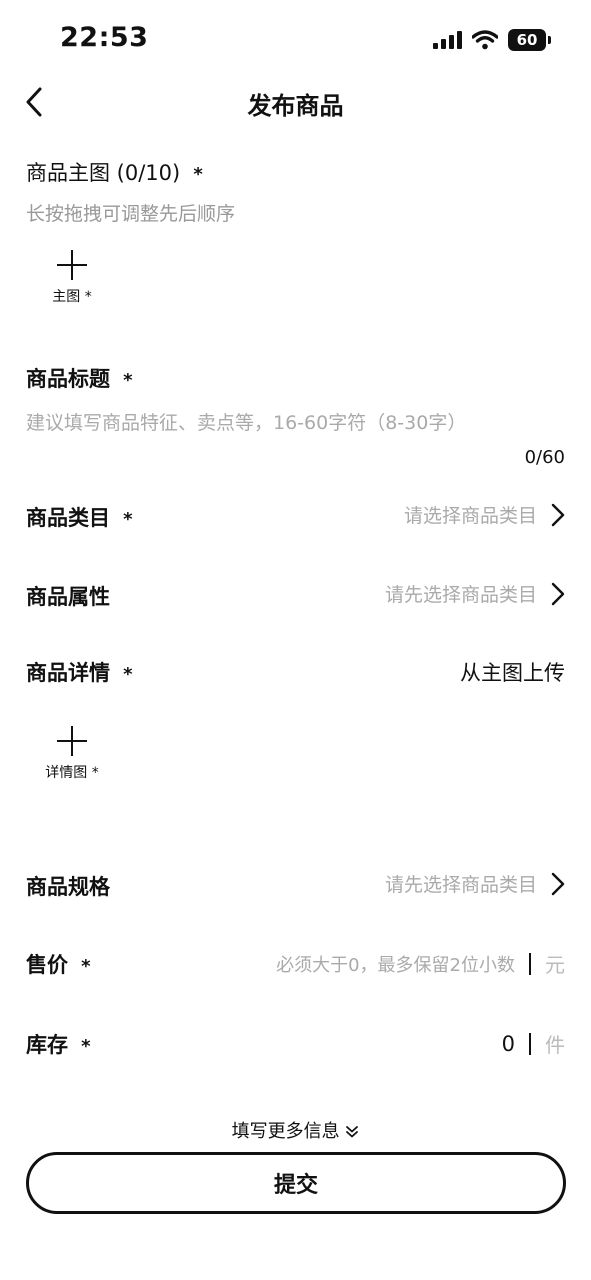 The width and height of the screenshot is (591, 1280). What do you see at coordinates (246, 421) in the screenshot?
I see `product-title-input: 建议填写商品特征、卖点等，16-60字符（8-30字）` at bounding box center [246, 421].